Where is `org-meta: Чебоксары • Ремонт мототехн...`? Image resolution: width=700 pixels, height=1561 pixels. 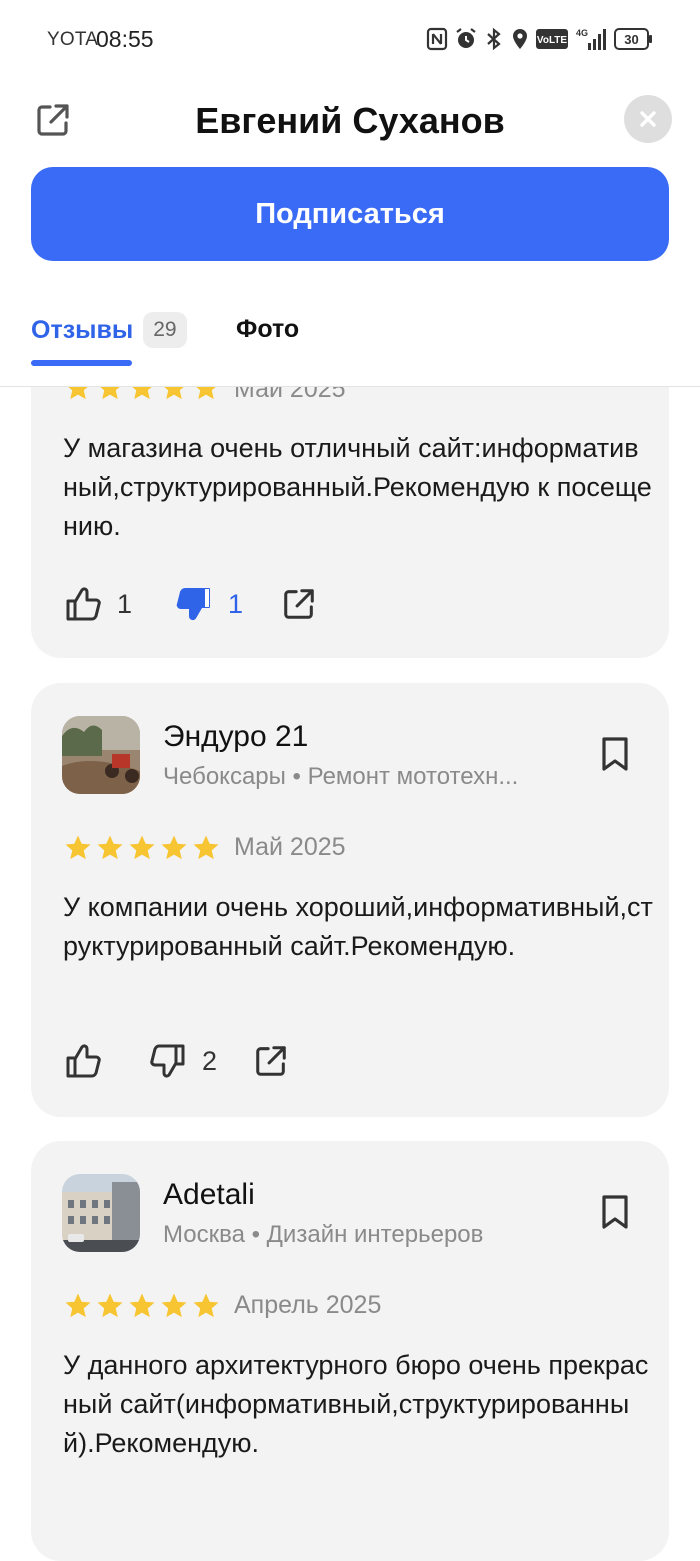 org-meta: Чебоксары • Ремонт мототехн... is located at coordinates (341, 776).